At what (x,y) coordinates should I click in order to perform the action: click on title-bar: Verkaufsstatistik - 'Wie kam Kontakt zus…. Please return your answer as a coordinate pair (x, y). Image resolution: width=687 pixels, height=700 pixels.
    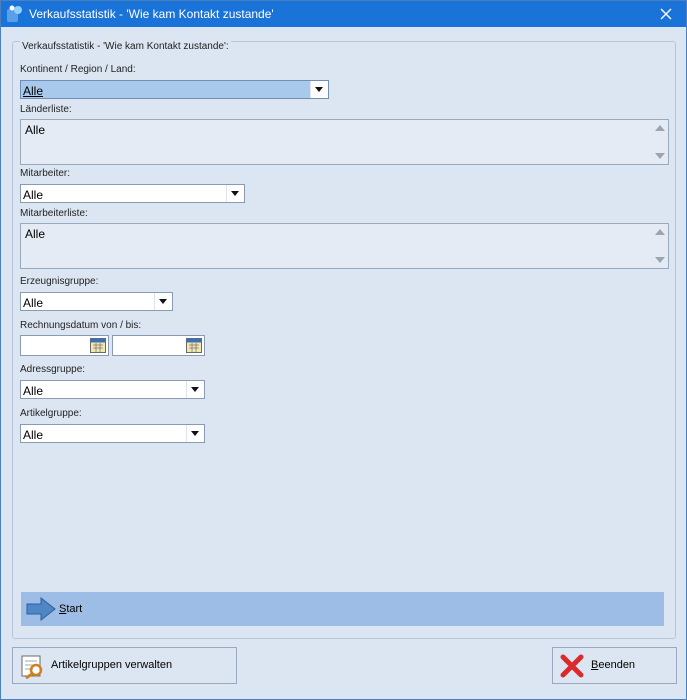
    Looking at the image, I should click on (343, 14).